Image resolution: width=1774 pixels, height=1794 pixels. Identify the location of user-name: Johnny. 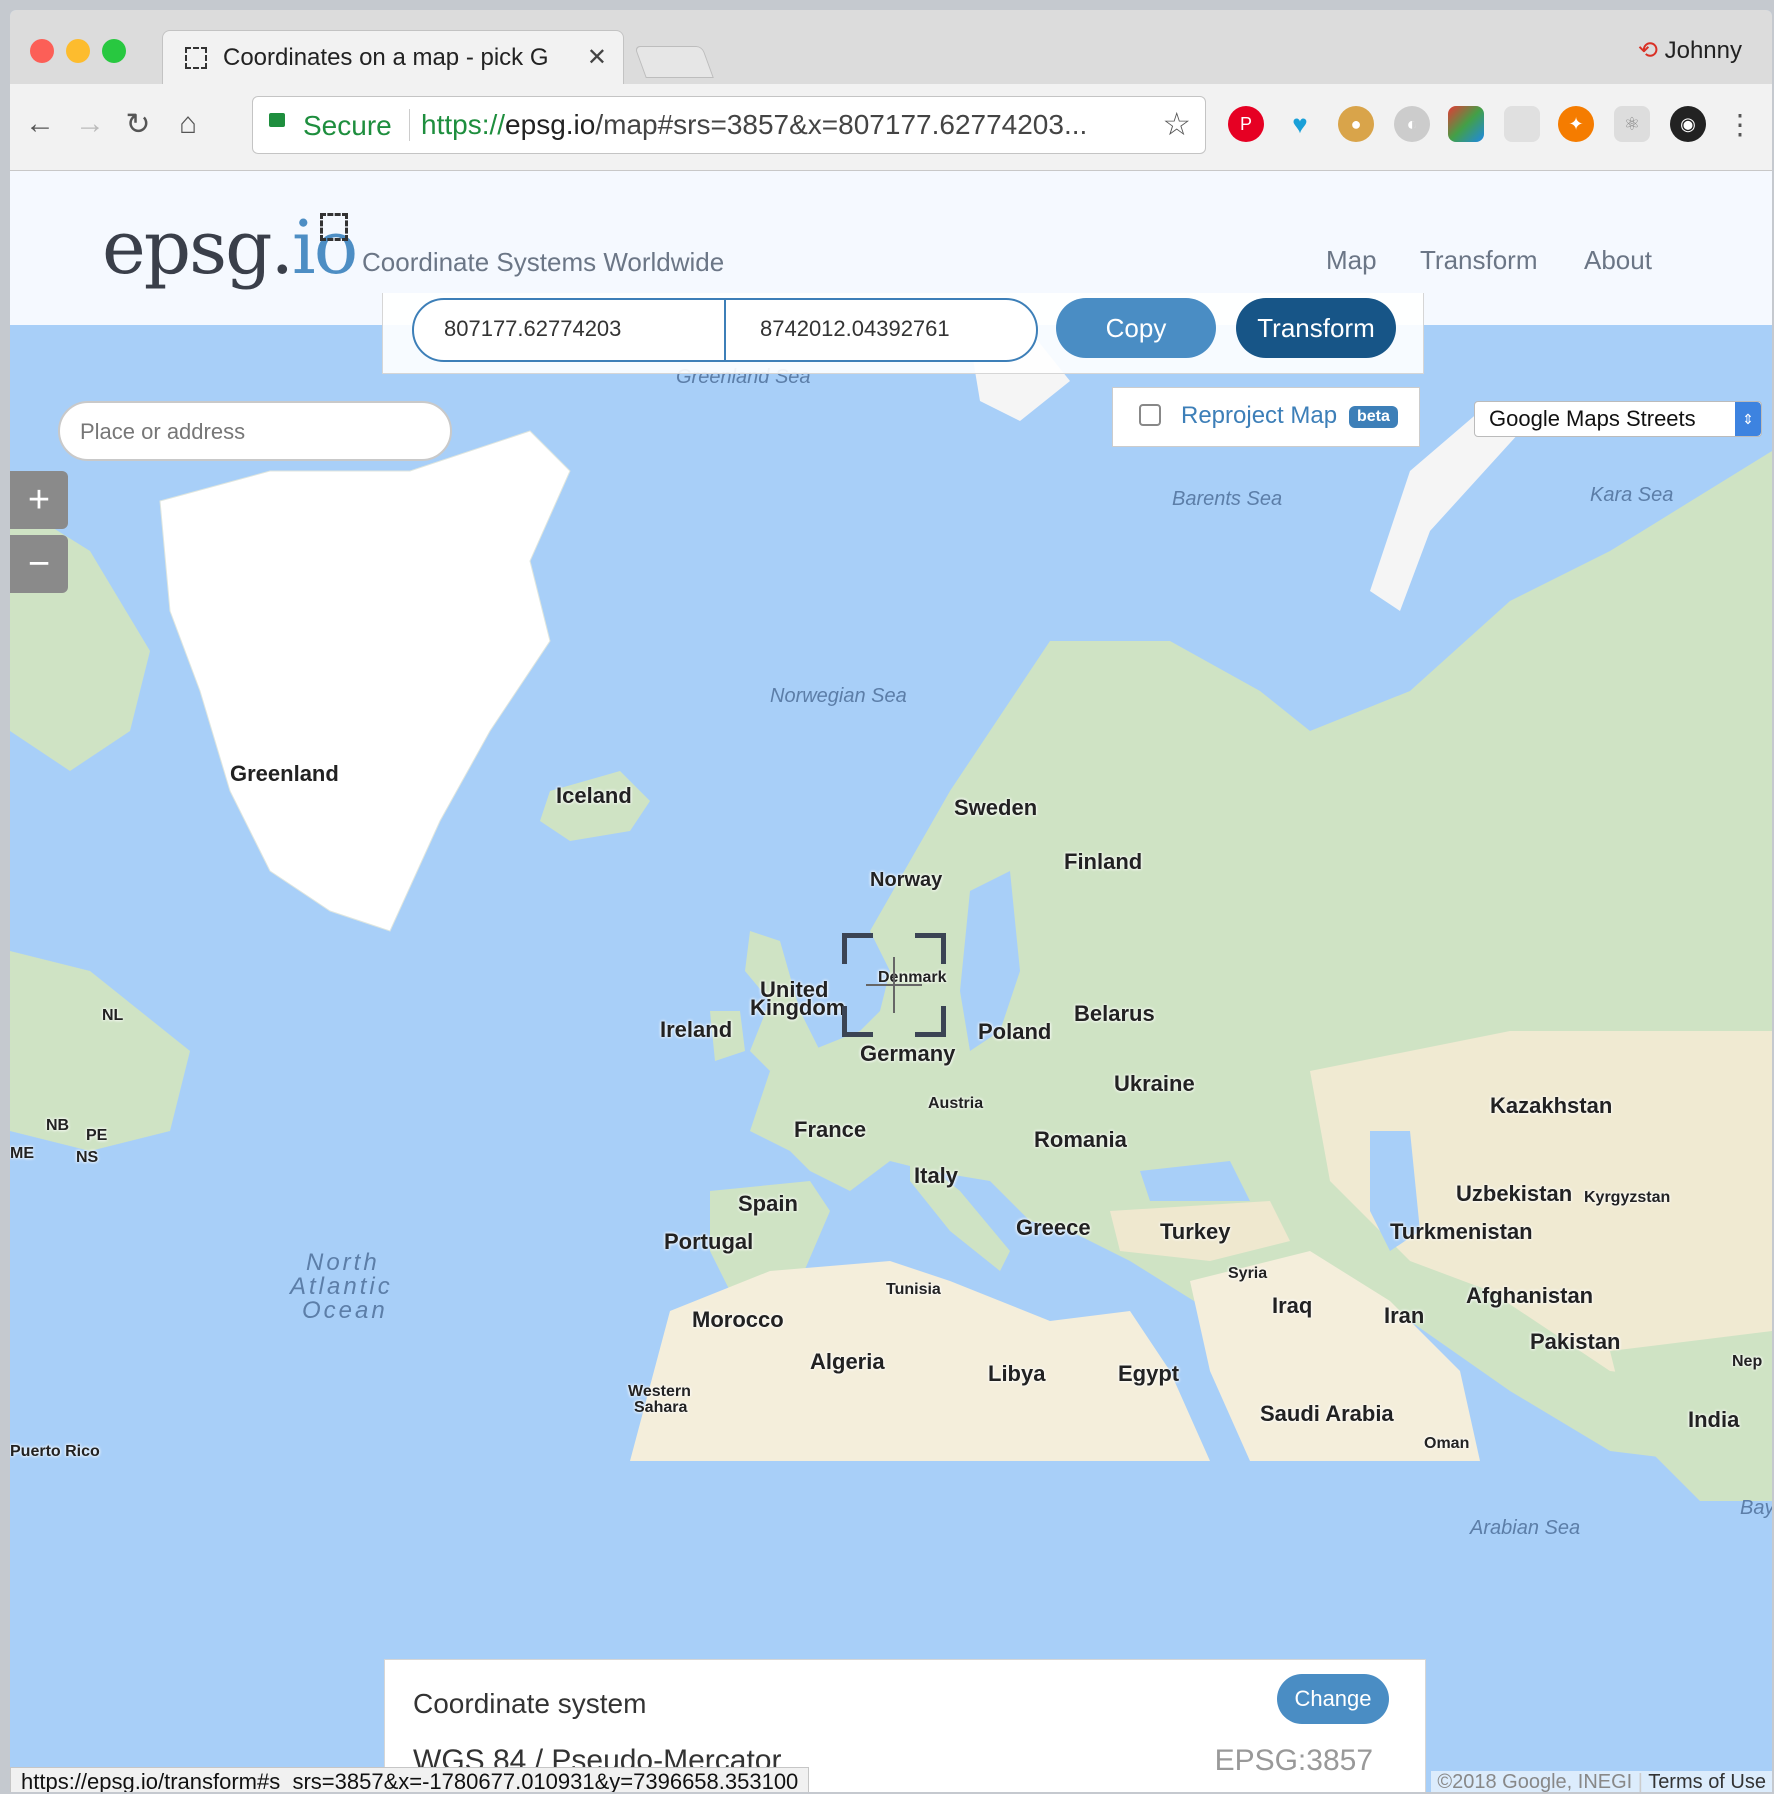
(1703, 50).